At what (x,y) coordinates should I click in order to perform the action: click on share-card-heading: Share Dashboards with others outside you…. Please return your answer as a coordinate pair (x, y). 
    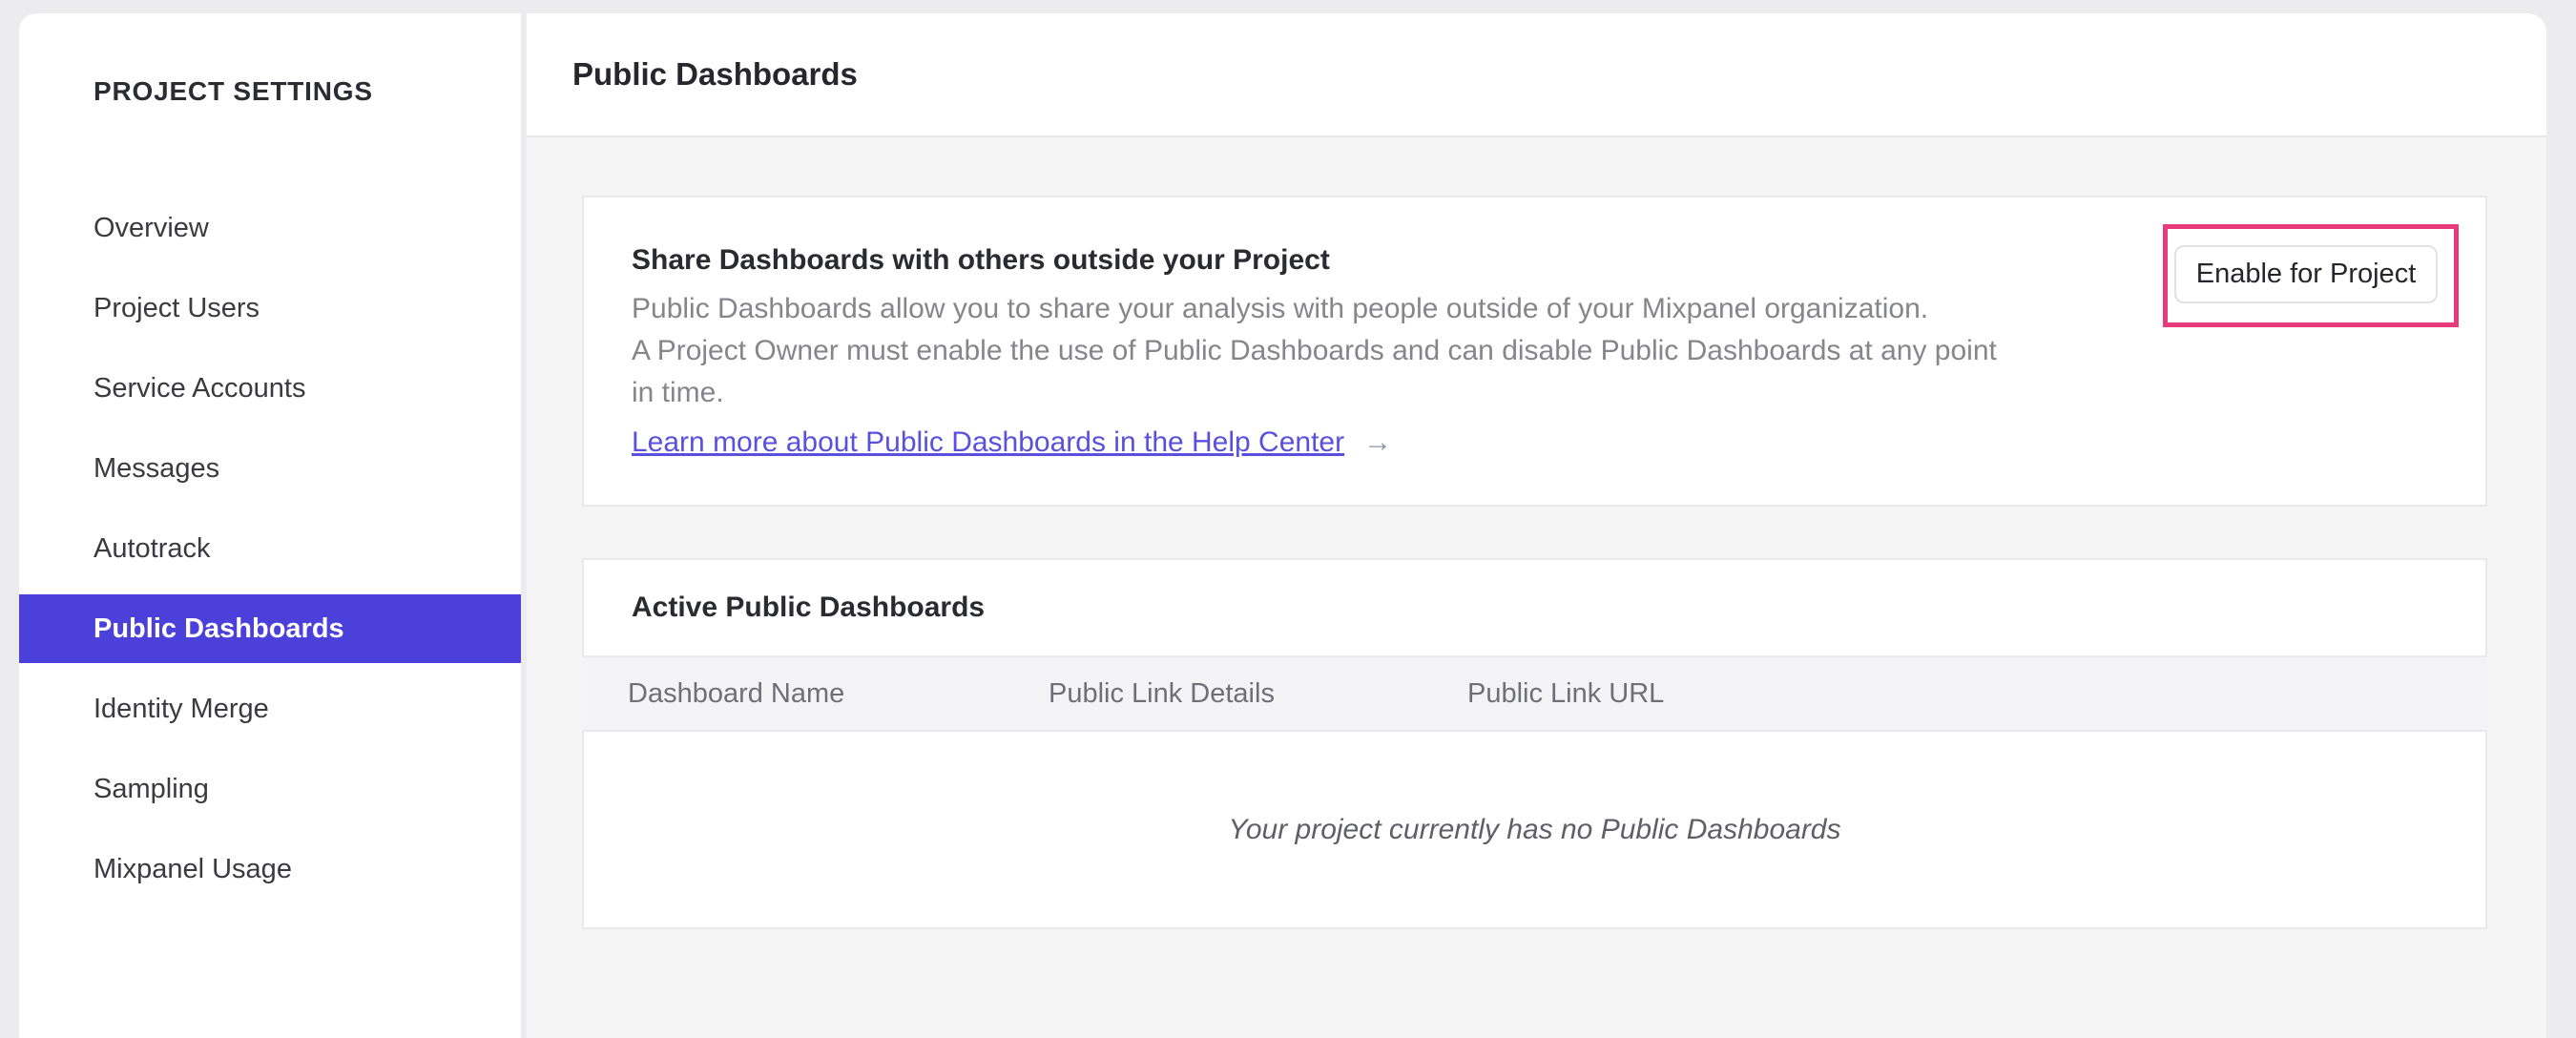
    Looking at the image, I should click on (981, 260).